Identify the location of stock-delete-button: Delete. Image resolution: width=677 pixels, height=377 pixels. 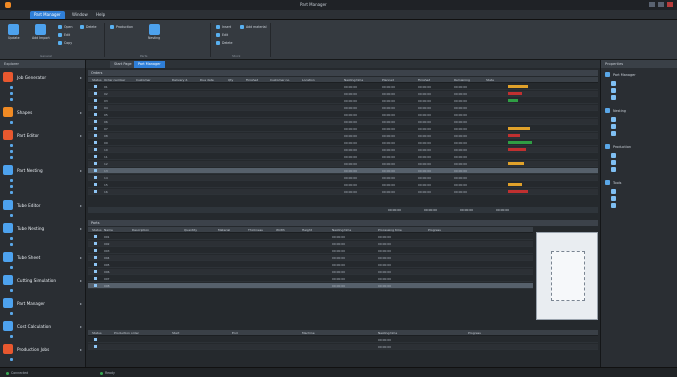
(224, 43).